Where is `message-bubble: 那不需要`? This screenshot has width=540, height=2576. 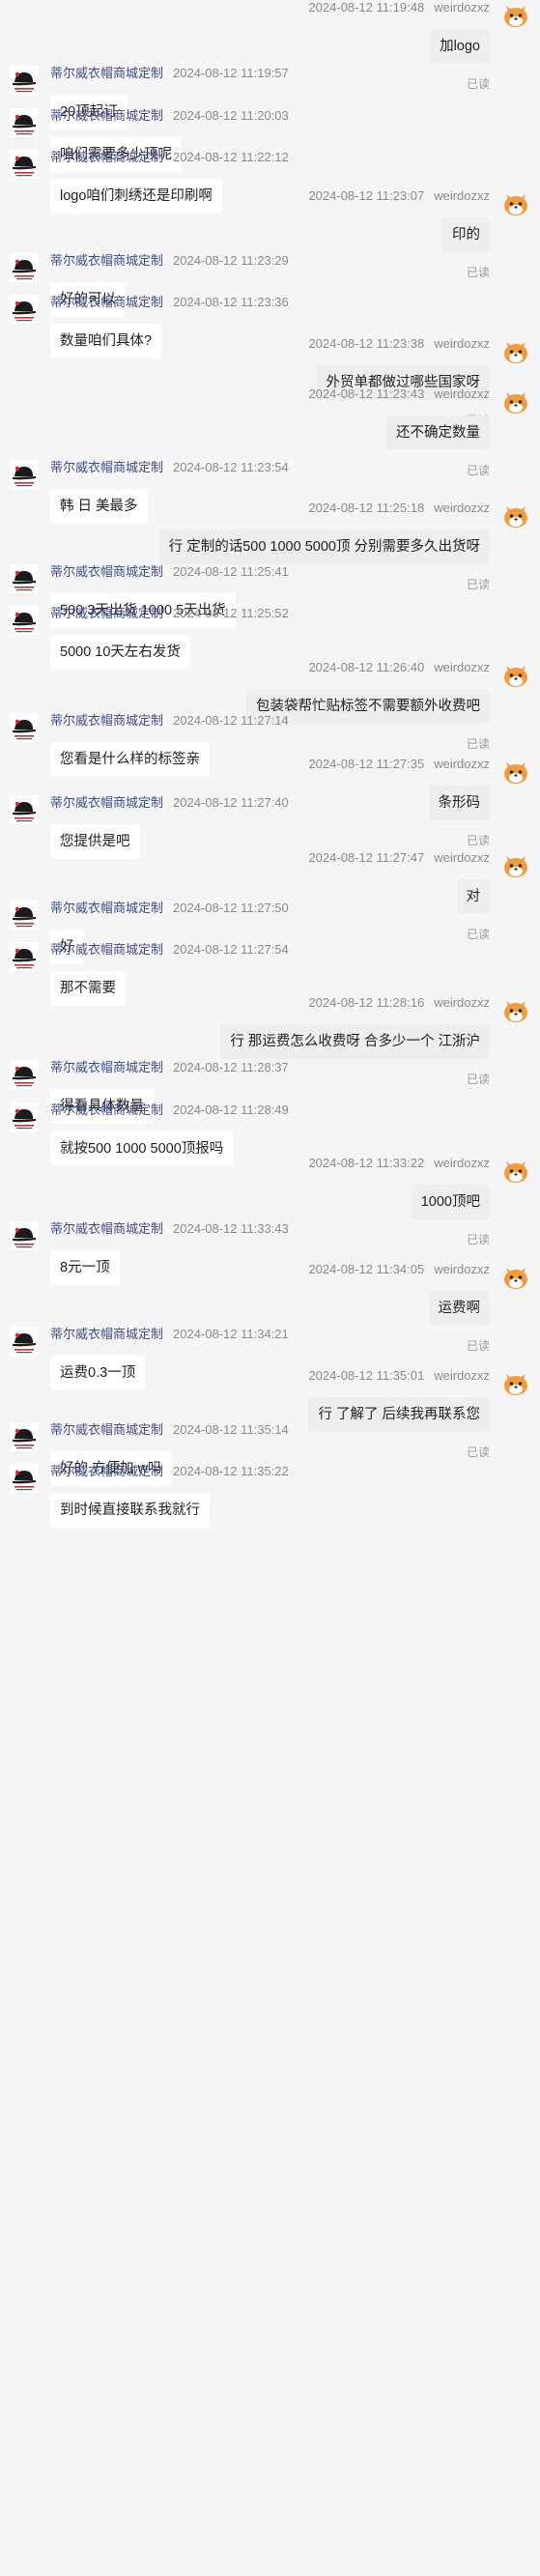
message-bubble: 那不需要 is located at coordinates (88, 989).